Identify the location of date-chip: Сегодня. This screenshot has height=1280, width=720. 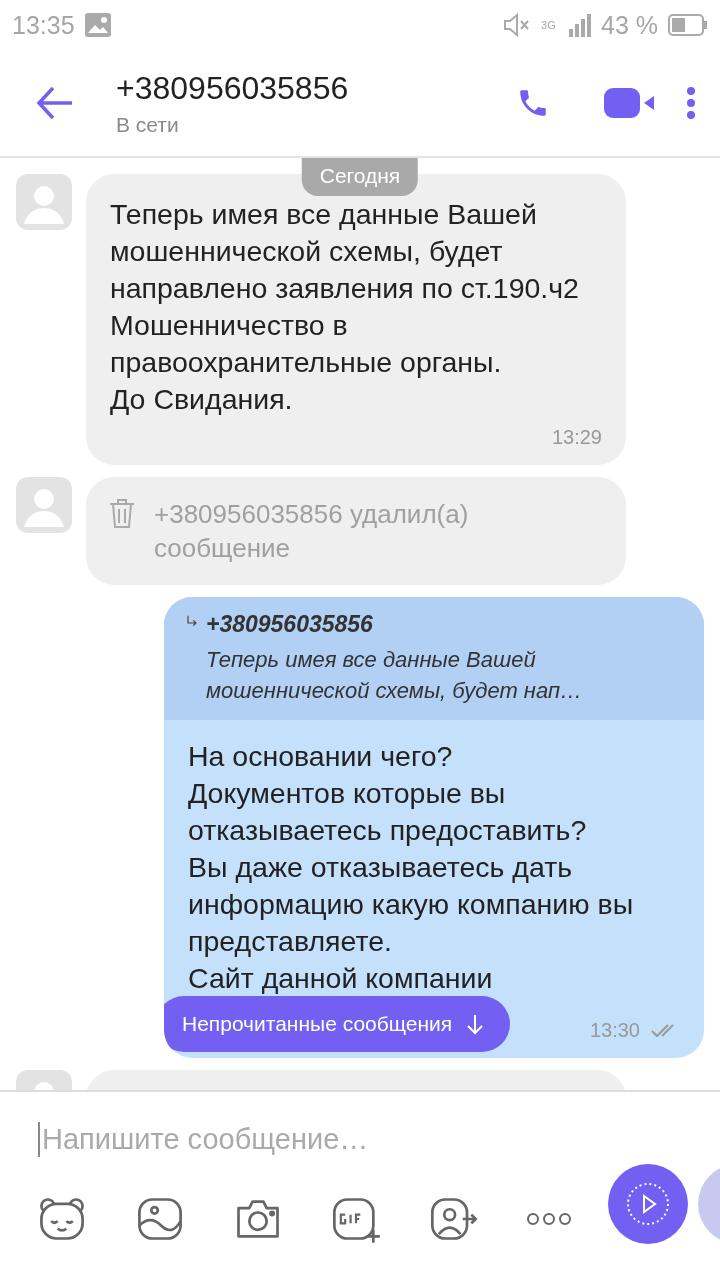
(360, 177).